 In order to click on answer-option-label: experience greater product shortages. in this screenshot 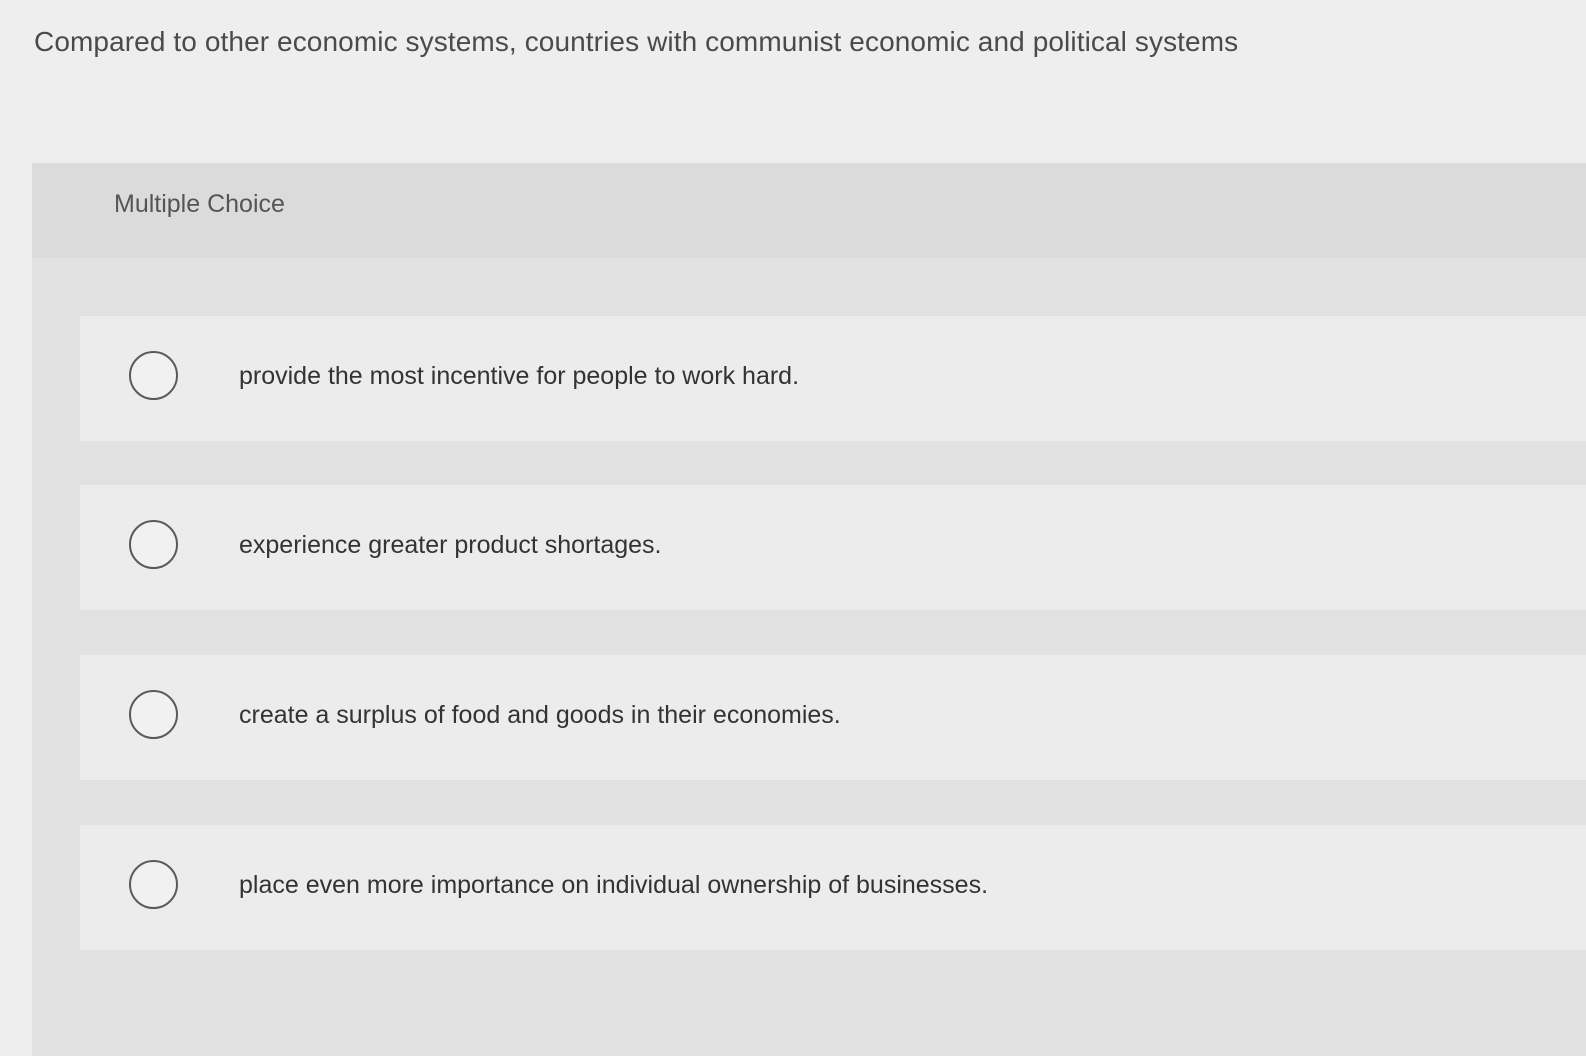, I will do `click(450, 545)`.